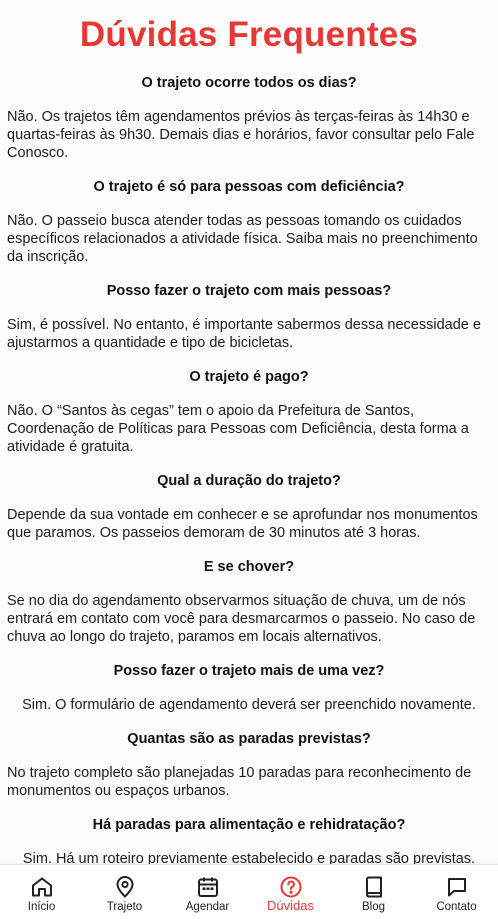 This screenshot has width=498, height=919. I want to click on nav-item-duvidas: Dúvidas, so click(290, 888).